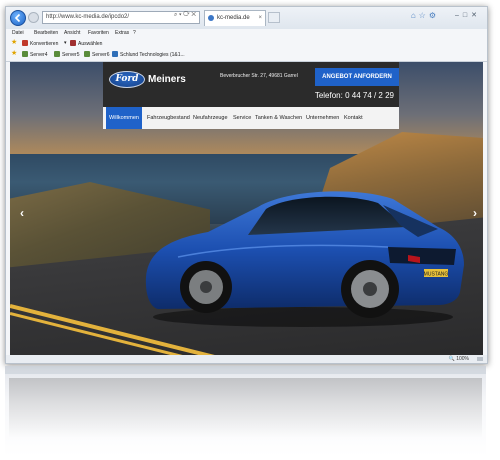 This screenshot has height=460, width=500. I want to click on license-plate: MUSTANG, so click(436, 275).